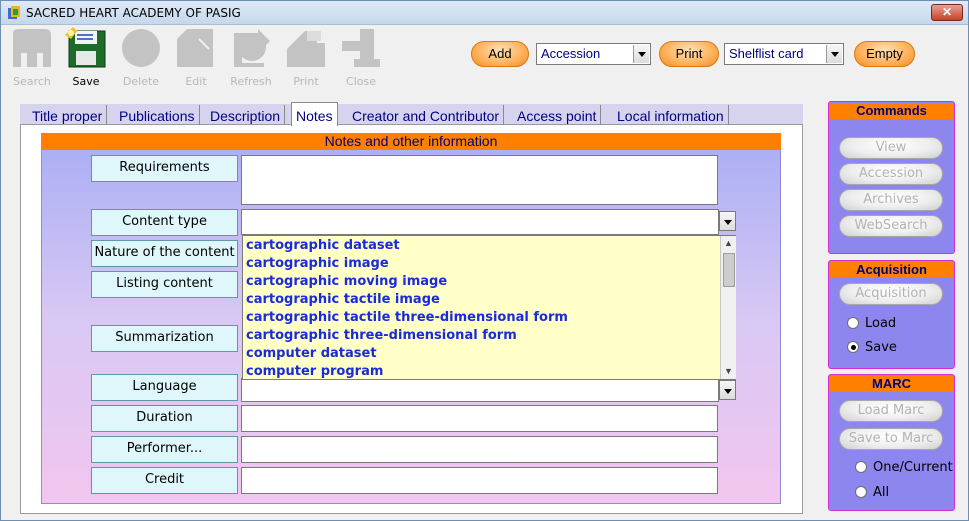 This screenshot has width=969, height=521. What do you see at coordinates (164, 480) in the screenshot?
I see `credit-label: Credit` at bounding box center [164, 480].